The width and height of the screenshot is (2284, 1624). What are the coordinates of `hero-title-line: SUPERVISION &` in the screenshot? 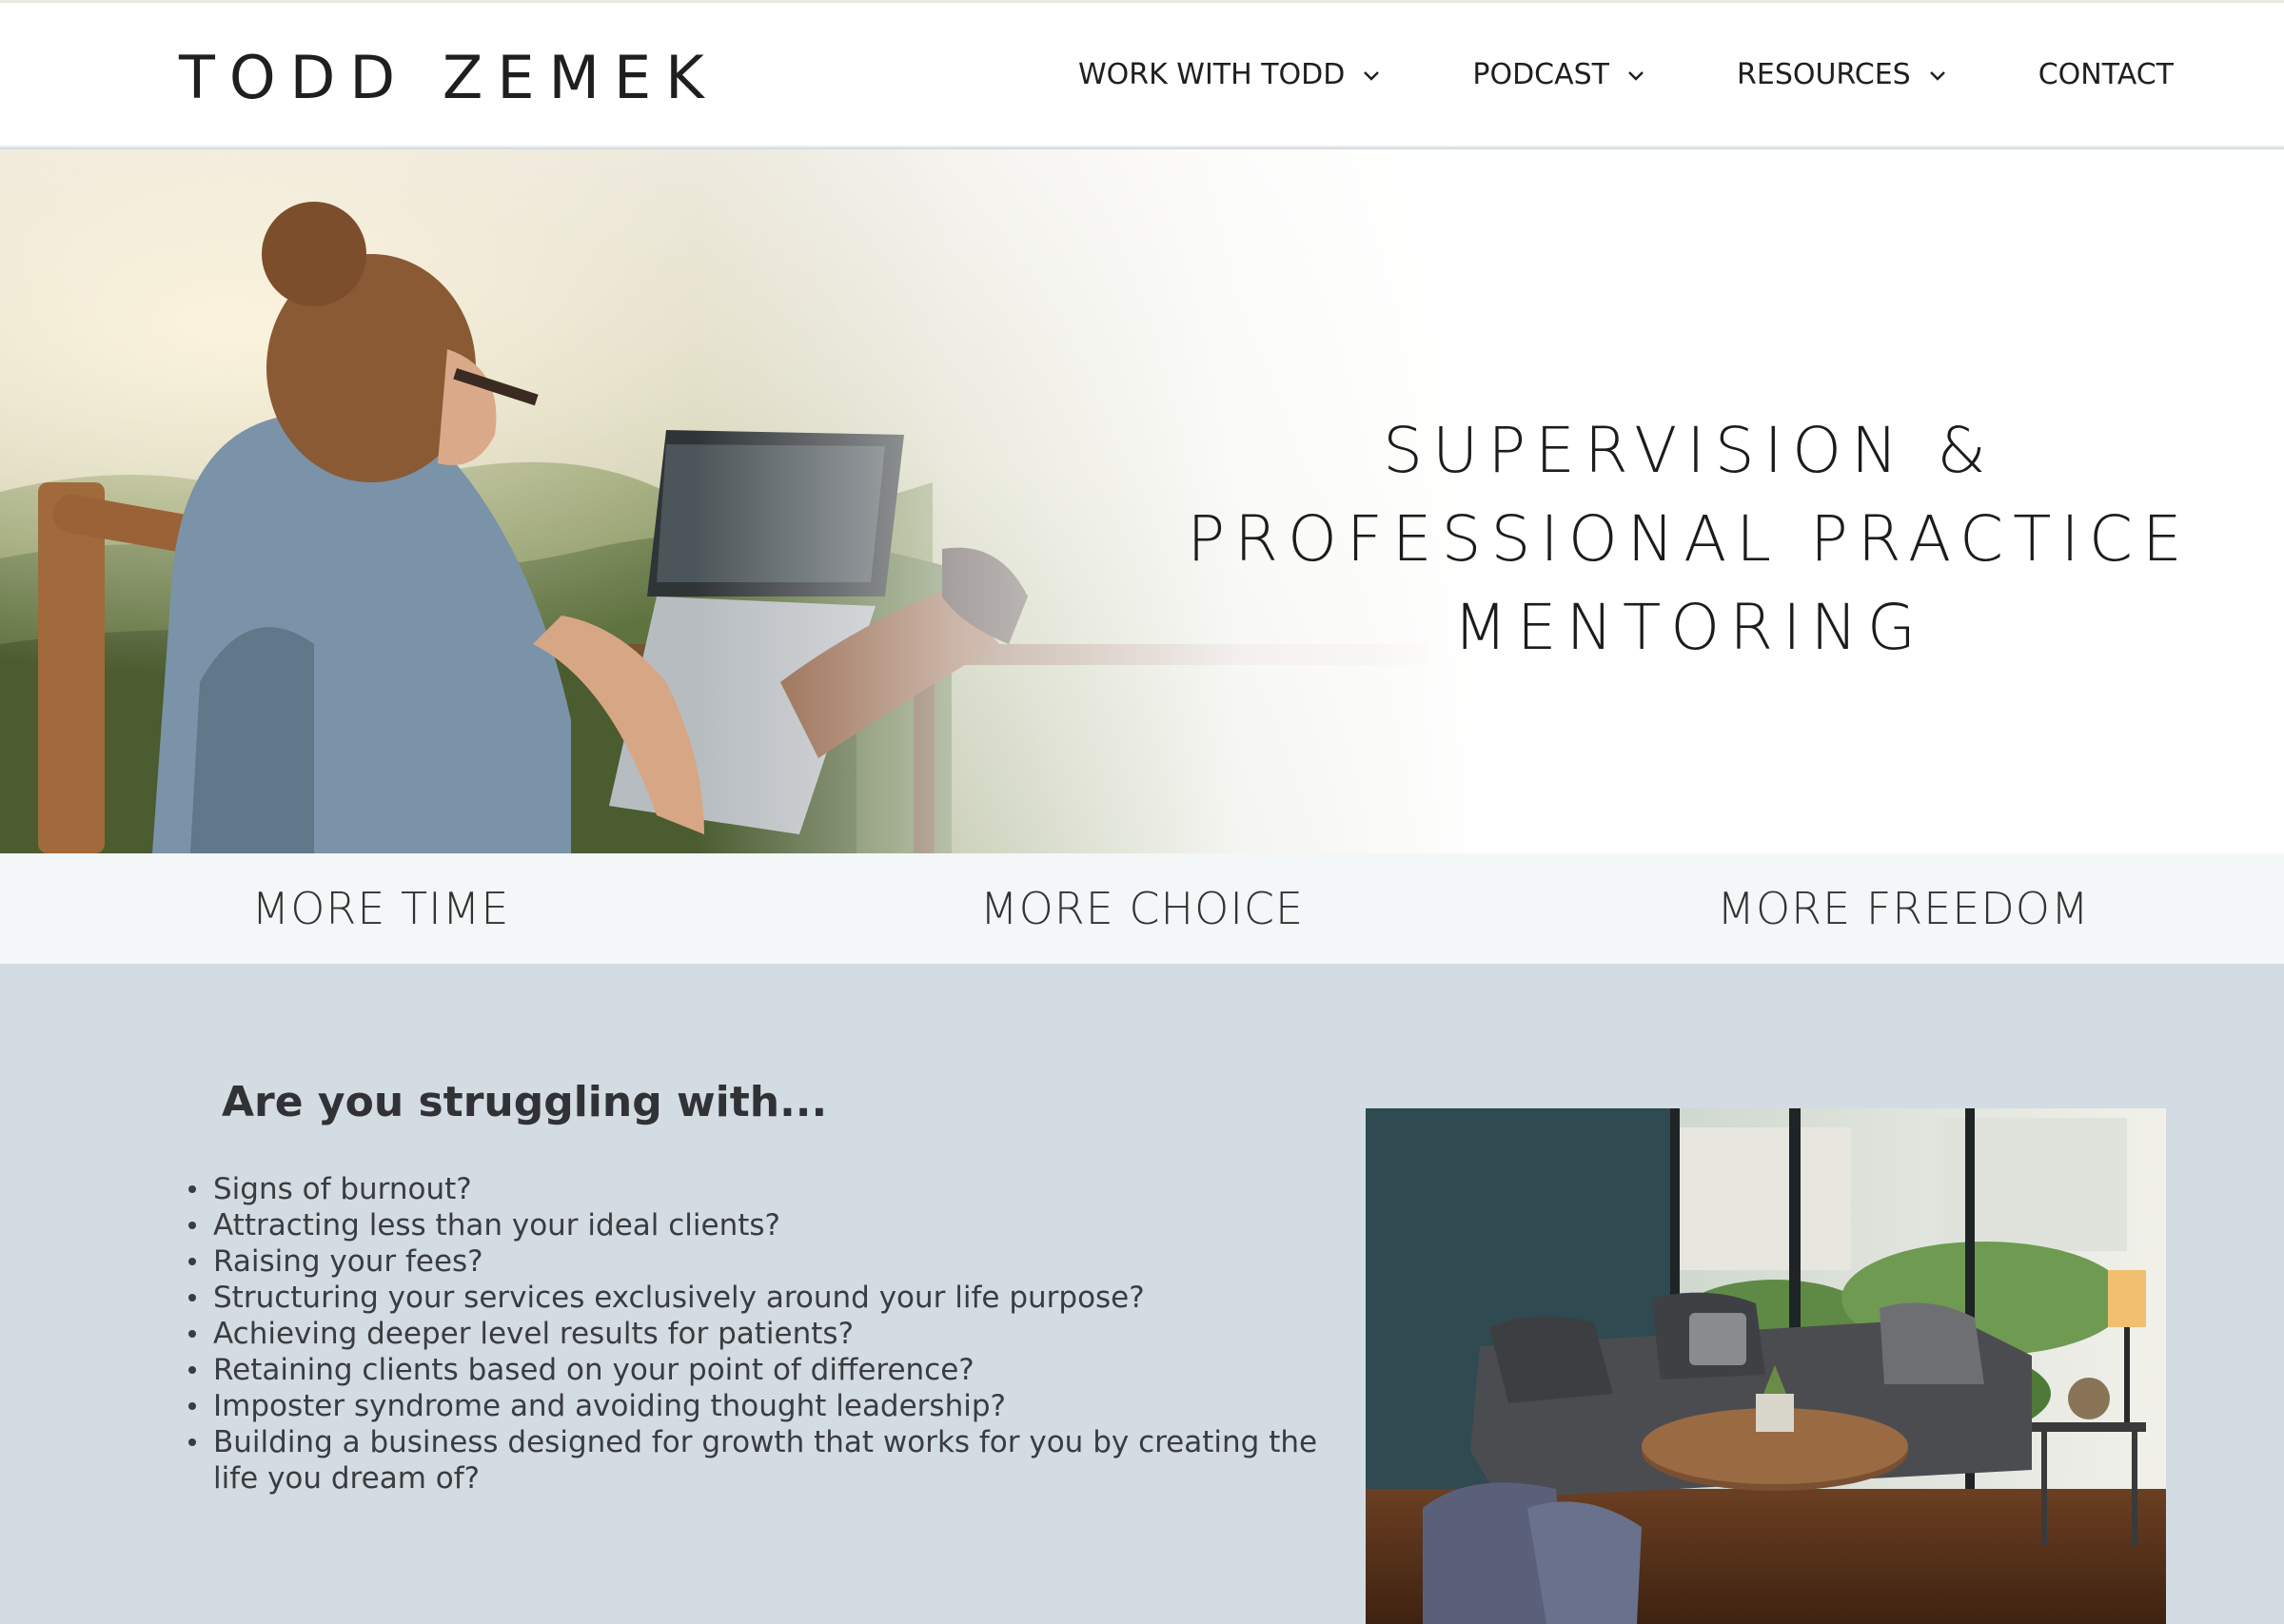 It's located at (1689, 450).